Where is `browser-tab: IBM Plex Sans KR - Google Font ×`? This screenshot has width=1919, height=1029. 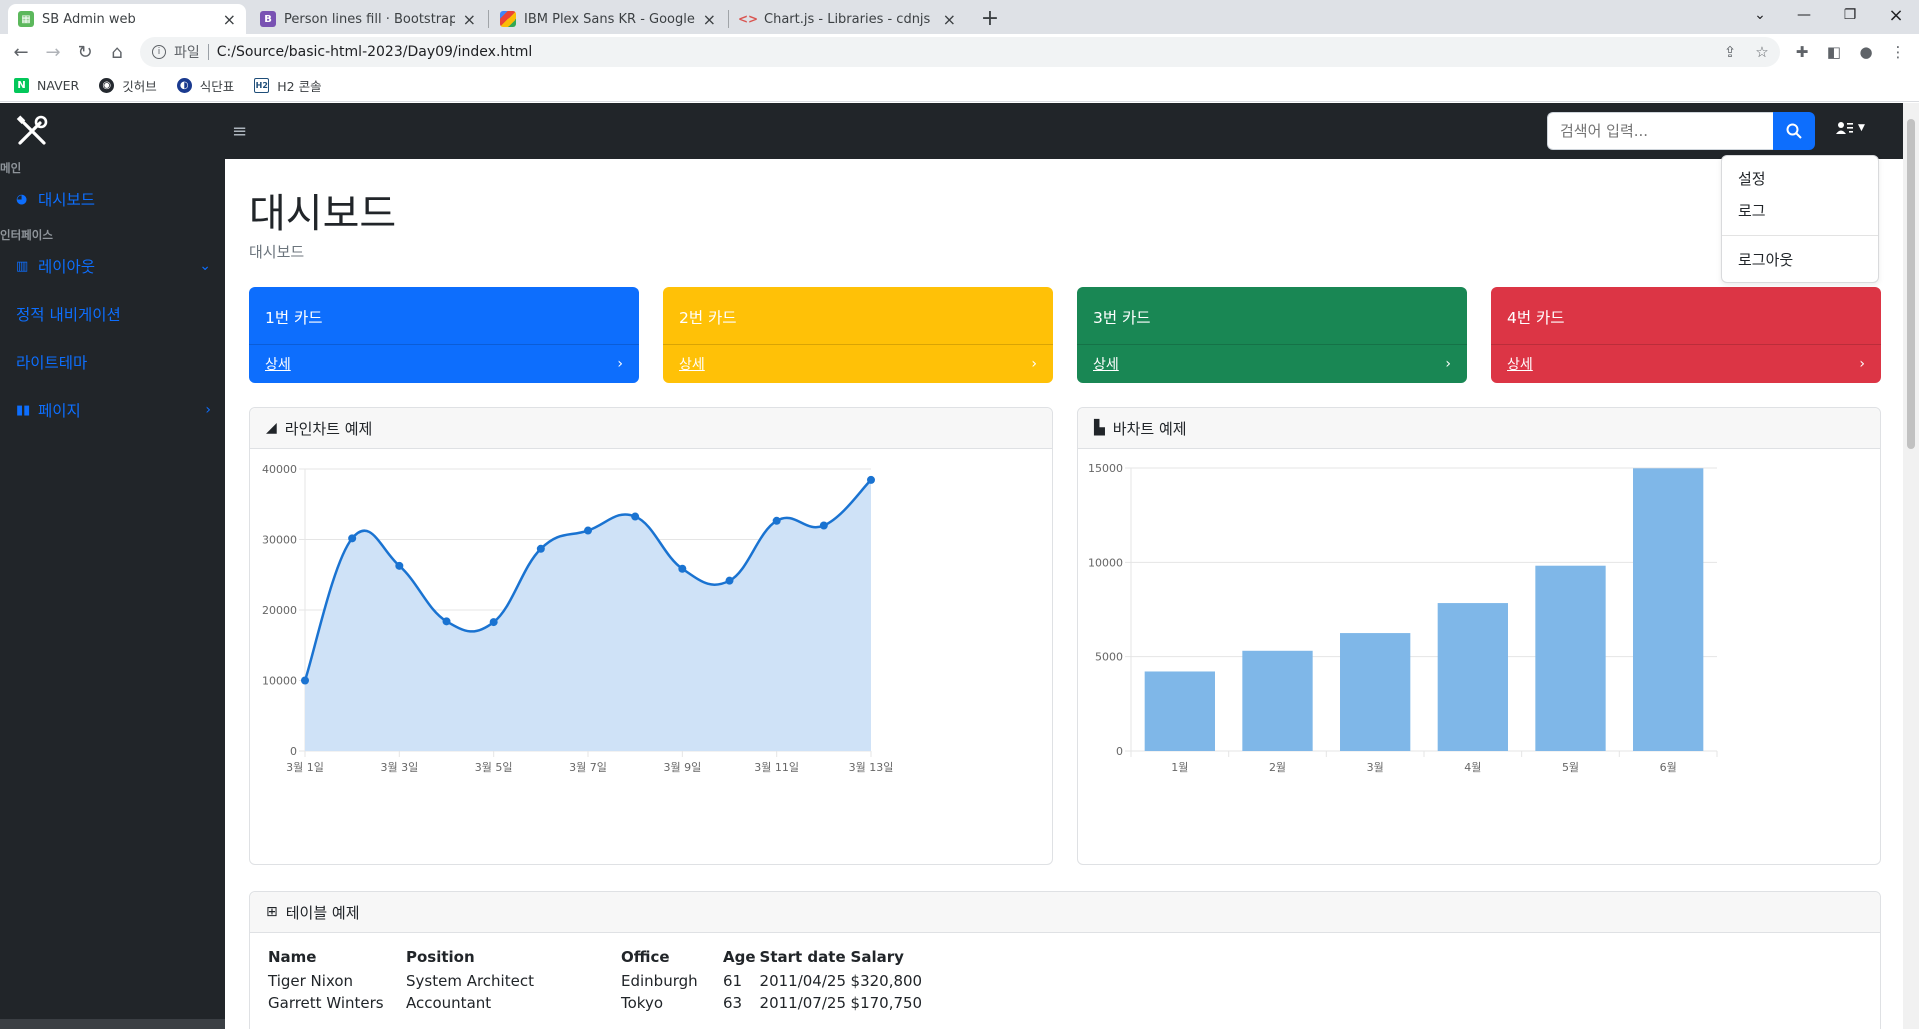
browser-tab: IBM Plex Sans KR - Google Font × is located at coordinates (608, 19).